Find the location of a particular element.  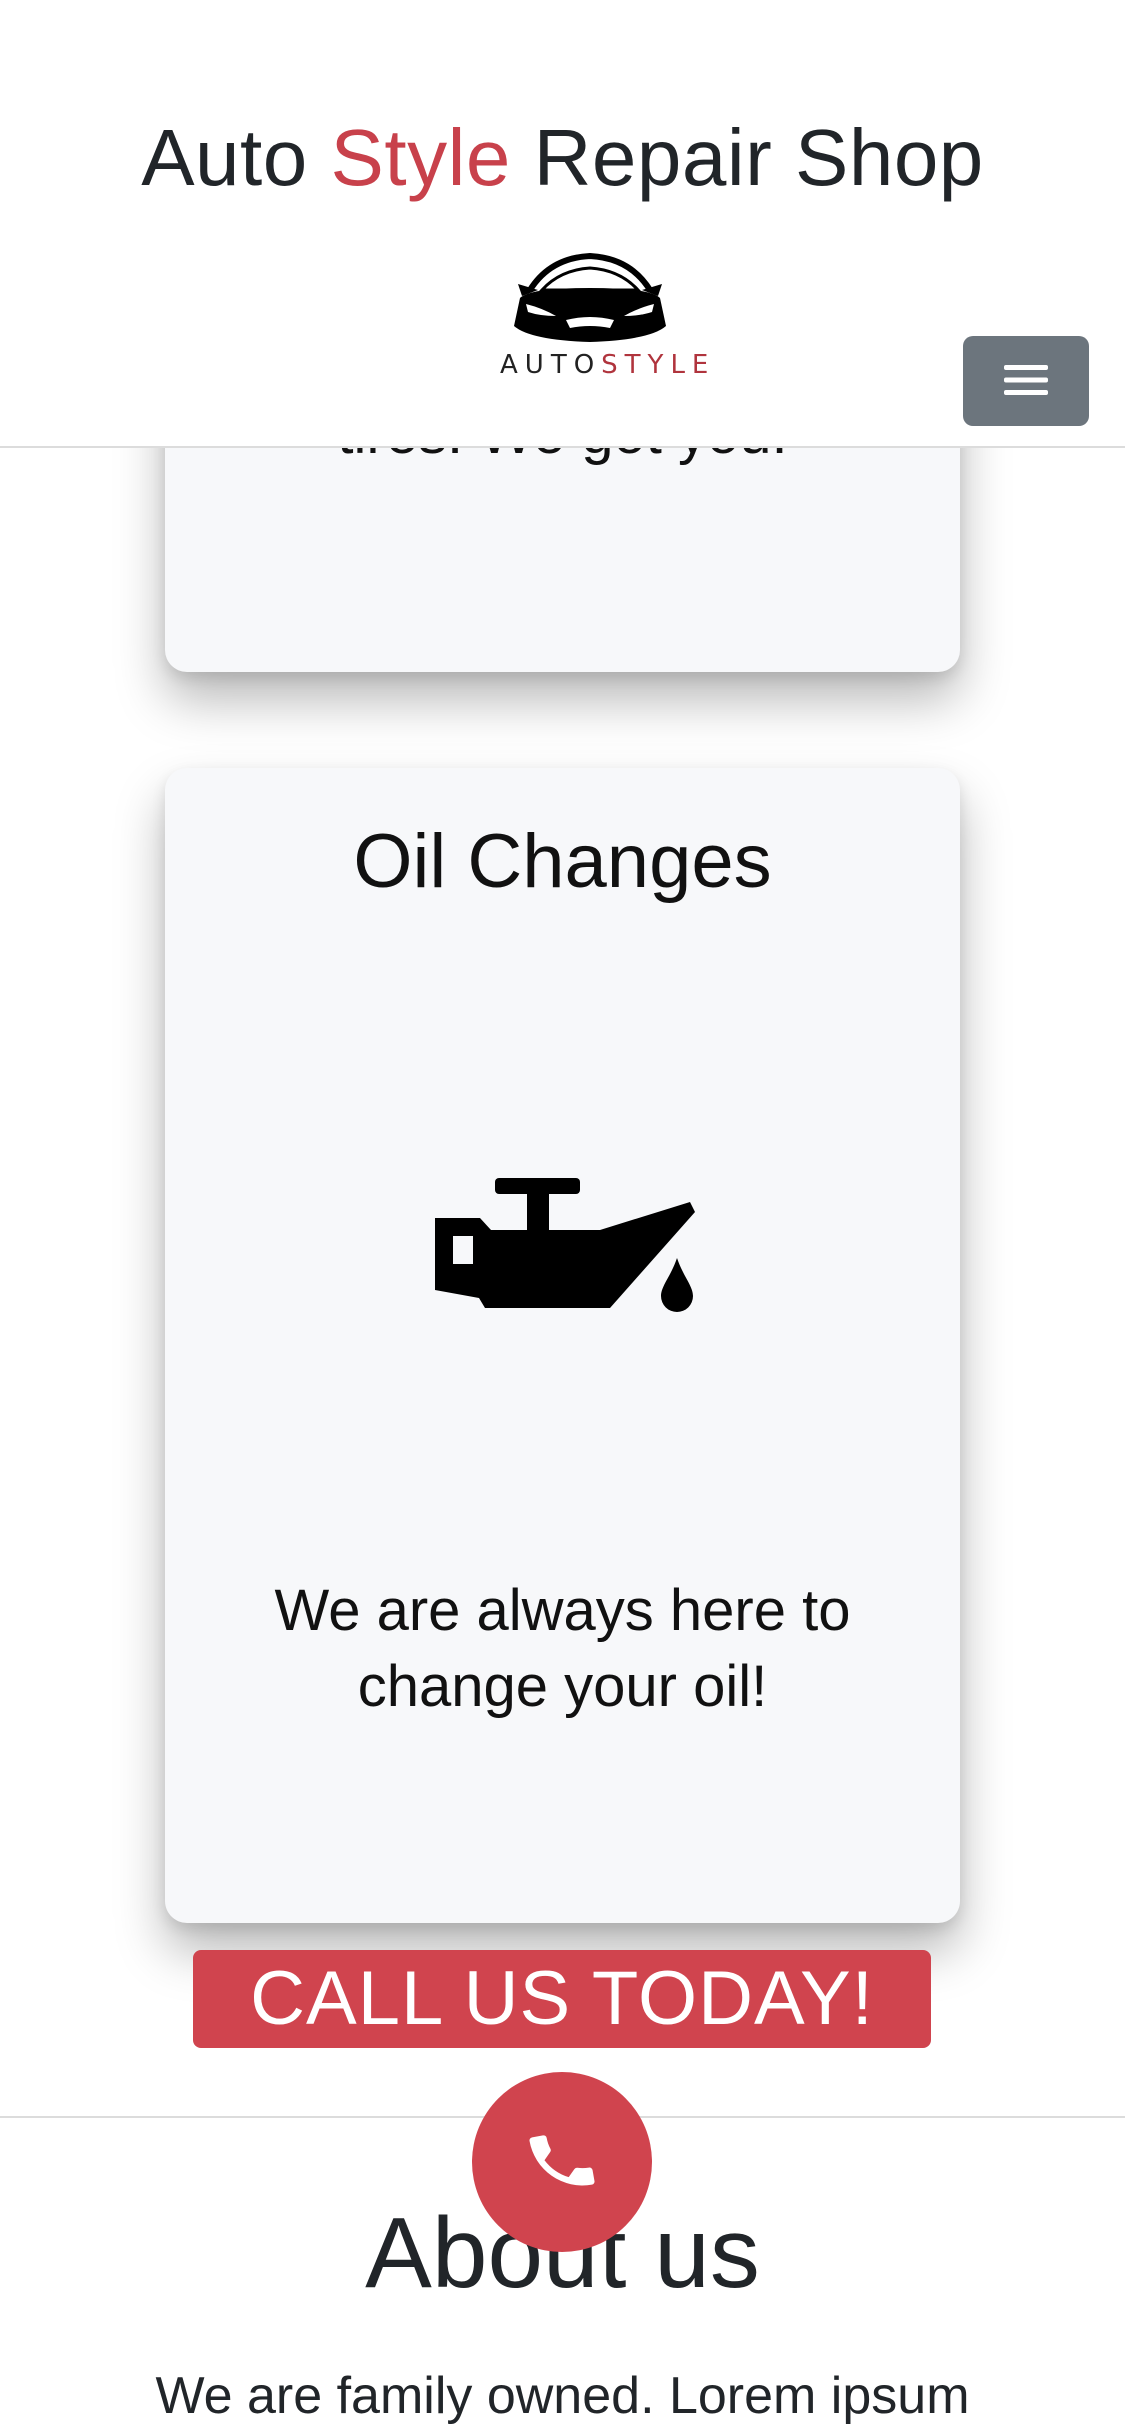

call-us-today-button: CALL US TODAY! is located at coordinates (562, 1999).